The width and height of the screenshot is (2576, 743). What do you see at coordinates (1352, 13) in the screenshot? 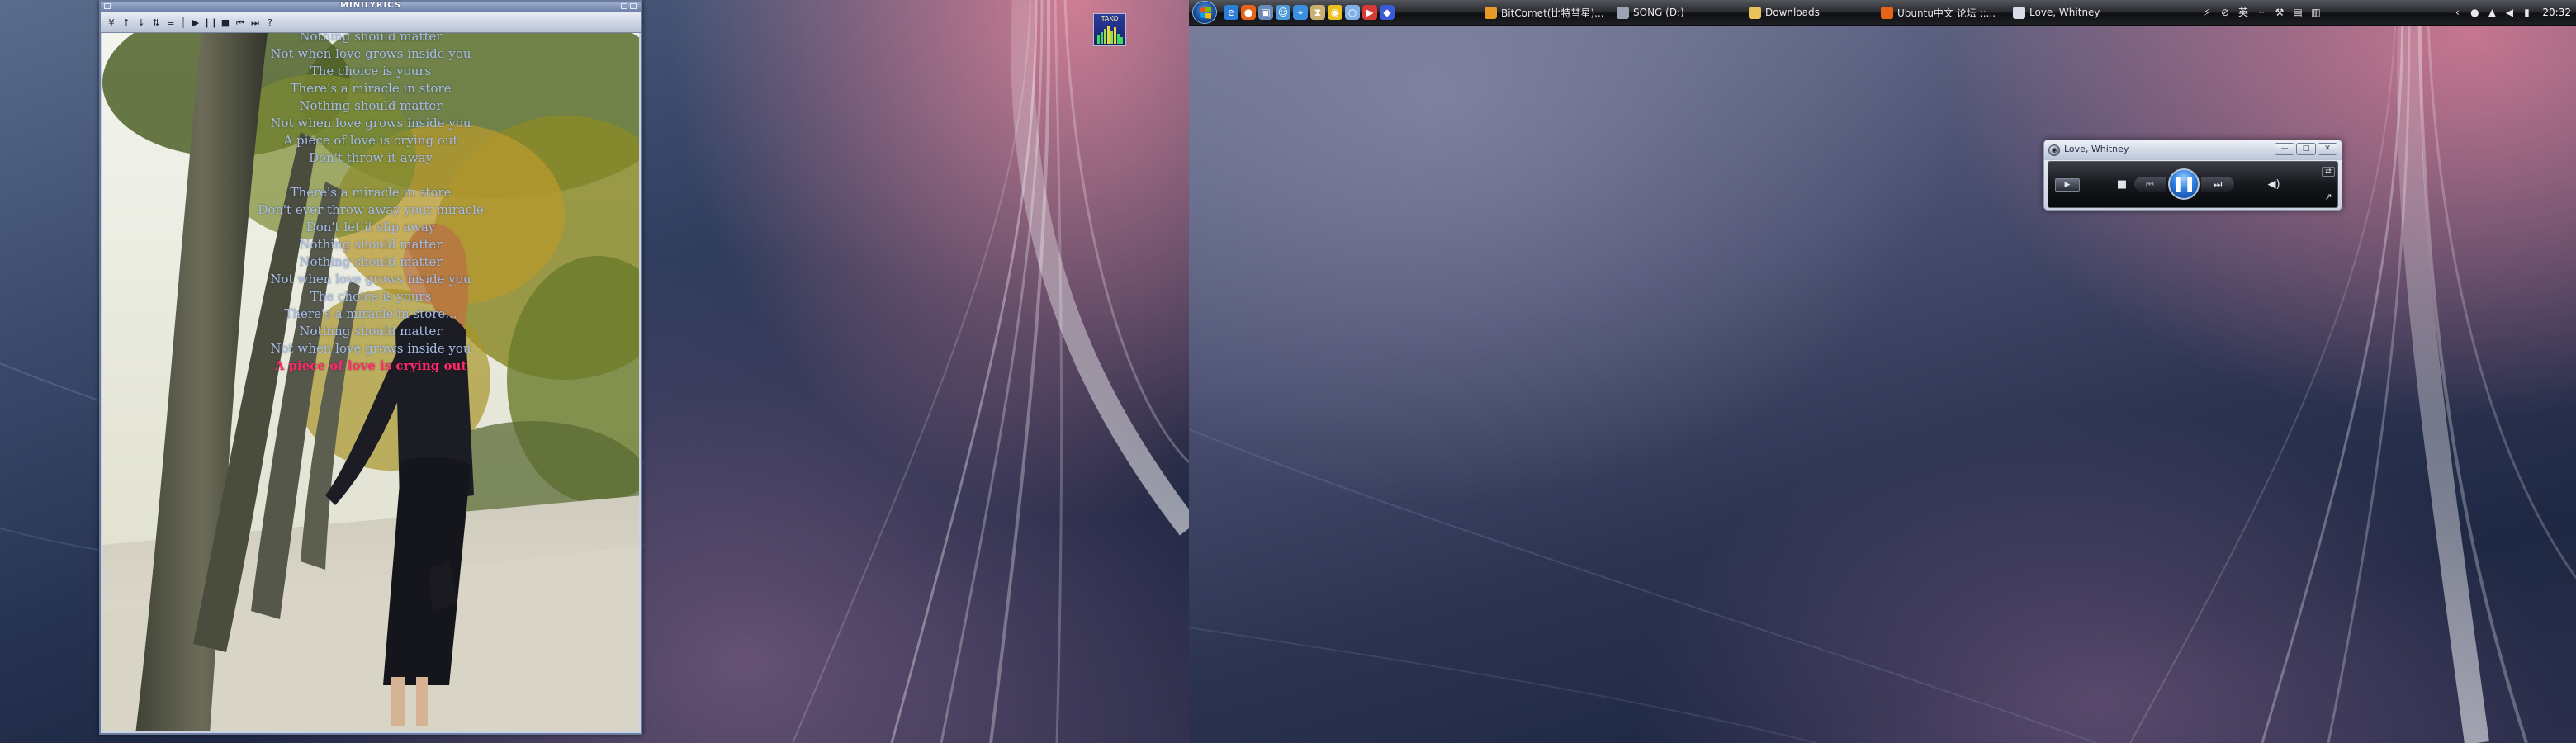
I see `chat-icon: ○` at bounding box center [1352, 13].